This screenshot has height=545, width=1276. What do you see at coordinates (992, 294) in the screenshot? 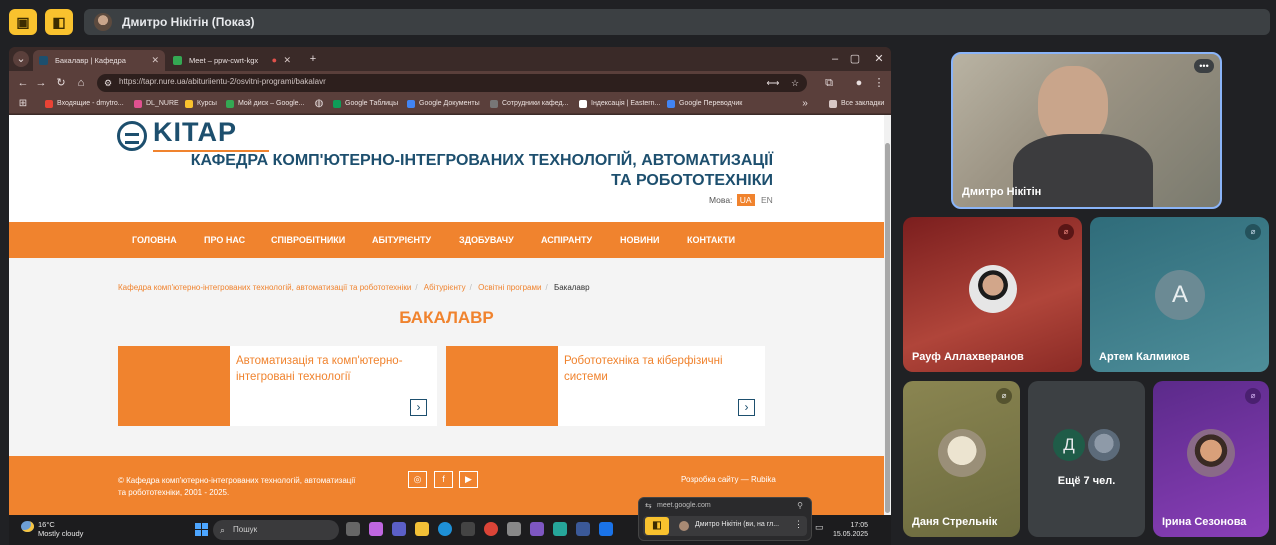
I see `participant-tile: ⌀ Рауф Аллахверанов` at bounding box center [992, 294].